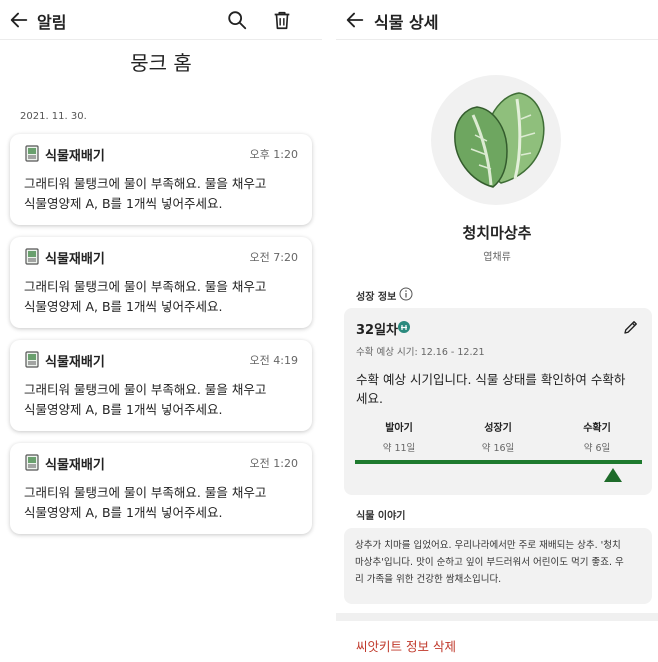 The height and width of the screenshot is (662, 658). I want to click on lettuce-illustration, so click(499, 140).